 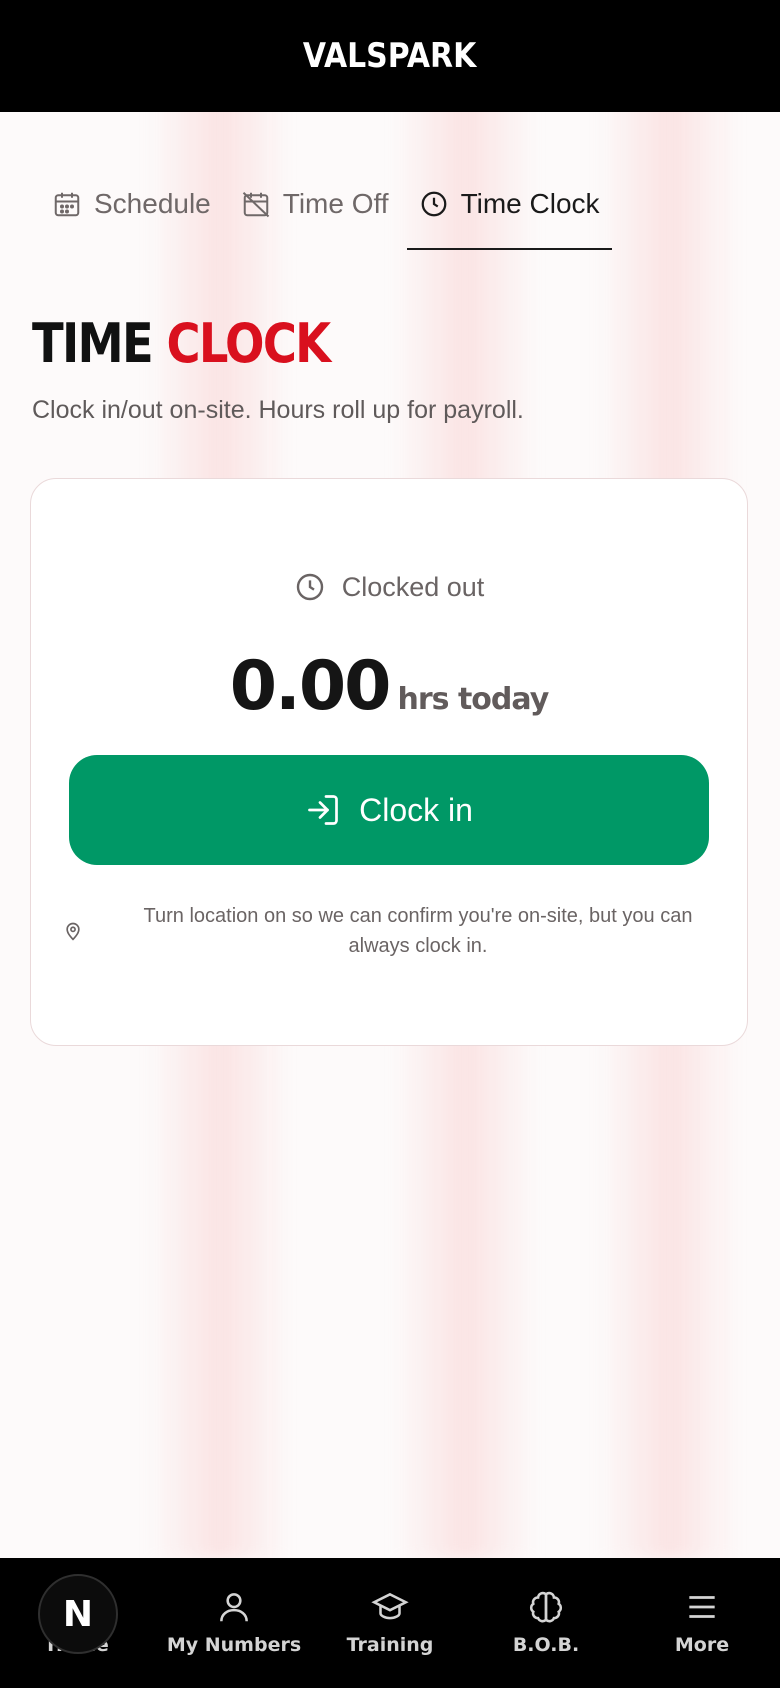 I want to click on tab-schedule: Schedule, so click(x=131, y=204).